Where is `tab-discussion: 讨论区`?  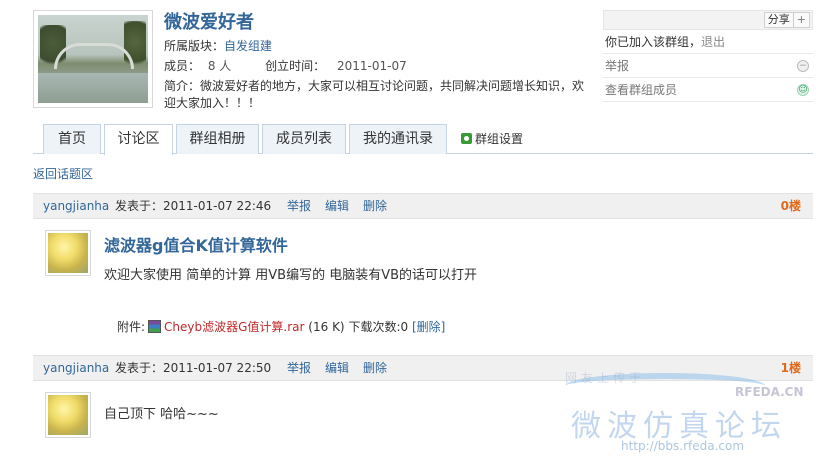
tab-discussion: 讨论区 is located at coordinates (138, 139).